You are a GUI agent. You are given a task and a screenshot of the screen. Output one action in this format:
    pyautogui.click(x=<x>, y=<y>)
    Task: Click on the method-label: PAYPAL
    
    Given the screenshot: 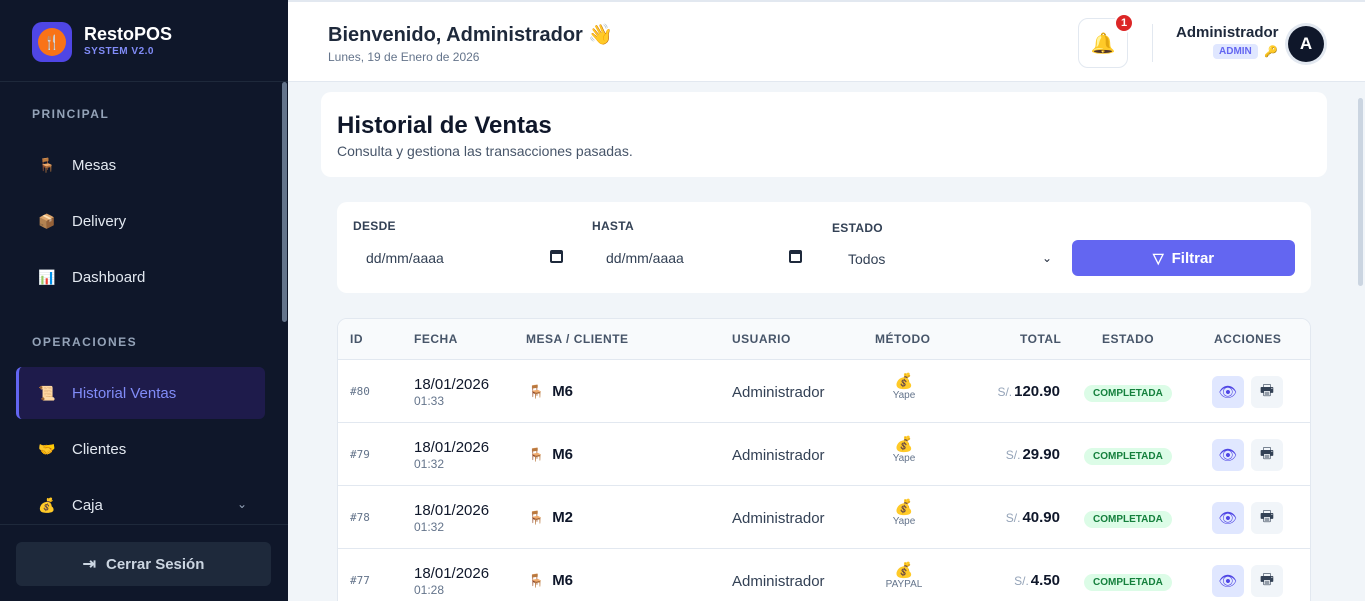 What is the action you would take?
    pyautogui.click(x=904, y=584)
    